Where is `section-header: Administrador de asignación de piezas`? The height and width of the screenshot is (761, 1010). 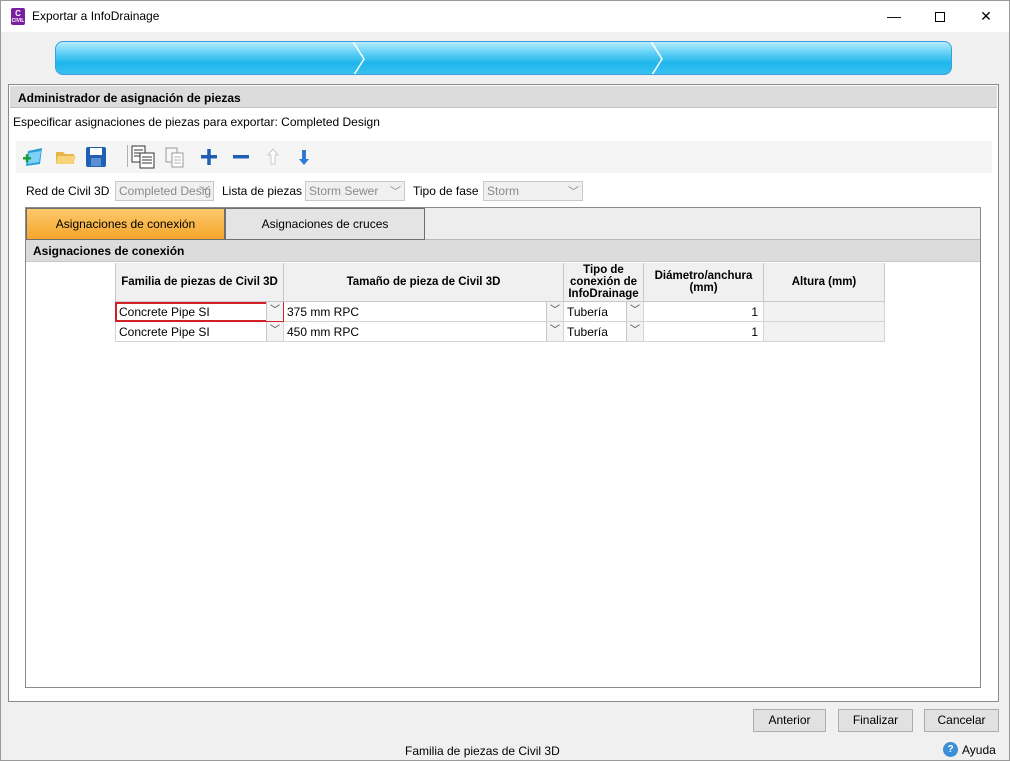 section-header: Administrador de asignación de piezas is located at coordinates (503, 97).